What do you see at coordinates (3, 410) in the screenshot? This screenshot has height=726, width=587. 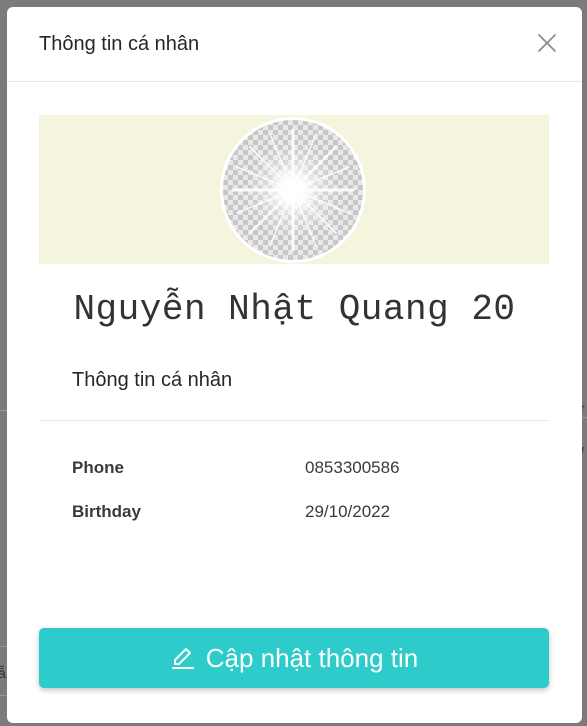 I see `backdrop-divider-left` at bounding box center [3, 410].